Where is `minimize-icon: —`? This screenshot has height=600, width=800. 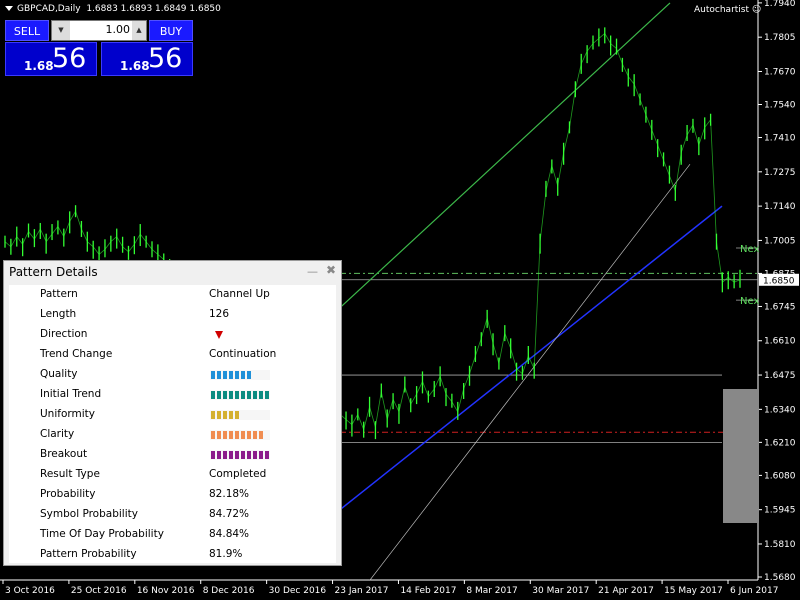
minimize-icon: — is located at coordinates (312, 271).